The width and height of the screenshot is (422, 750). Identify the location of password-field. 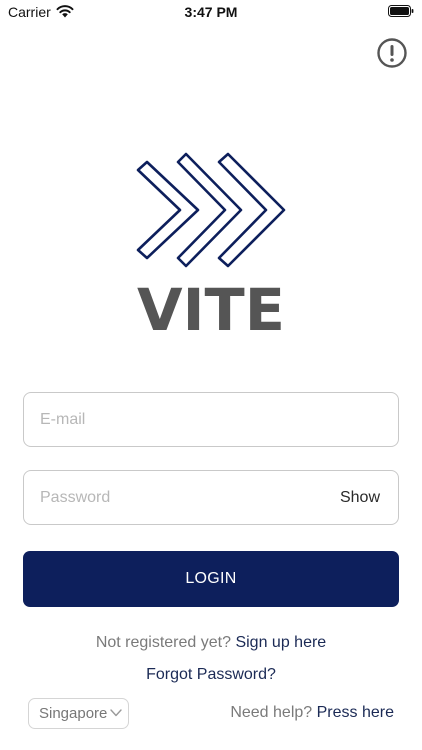
(190, 497).